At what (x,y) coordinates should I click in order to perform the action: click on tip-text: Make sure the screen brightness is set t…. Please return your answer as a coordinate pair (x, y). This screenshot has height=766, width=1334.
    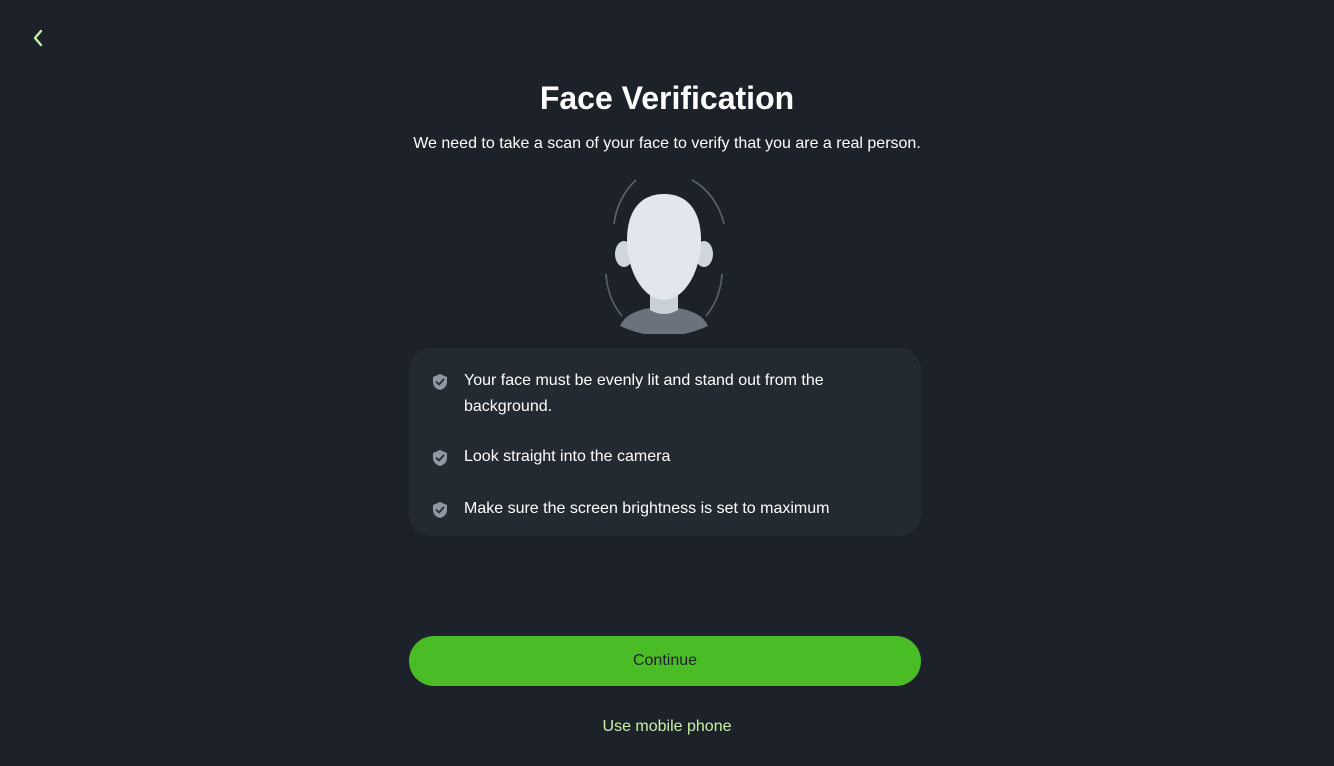
    Looking at the image, I should click on (647, 508).